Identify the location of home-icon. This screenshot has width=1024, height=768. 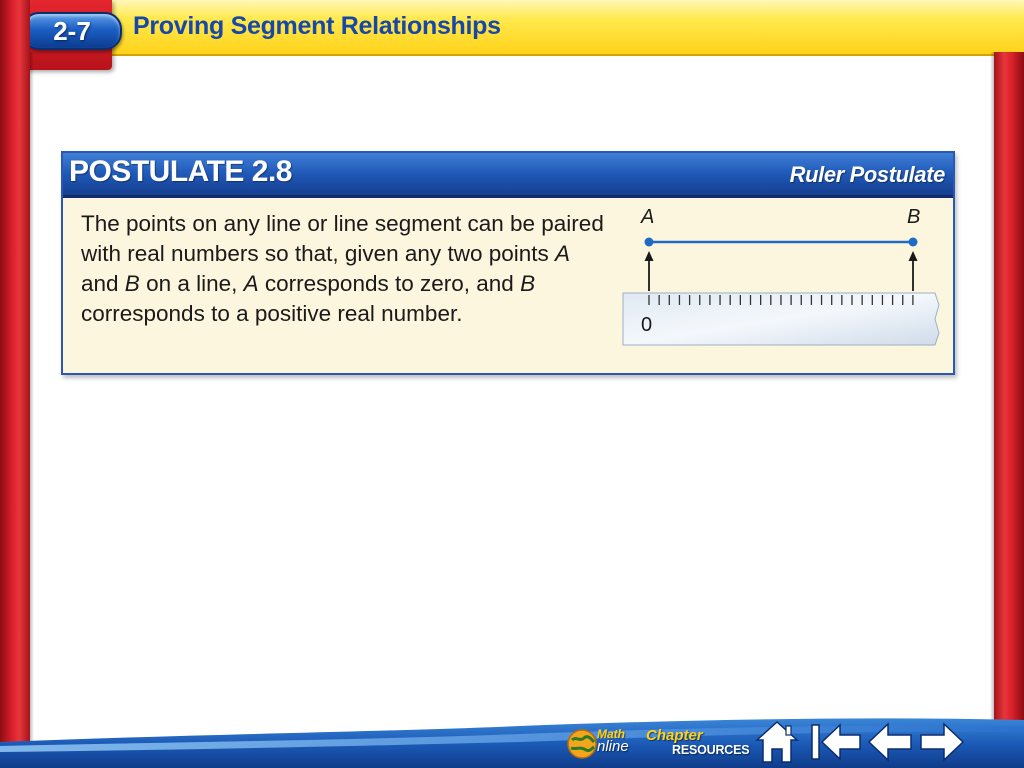
(777, 742).